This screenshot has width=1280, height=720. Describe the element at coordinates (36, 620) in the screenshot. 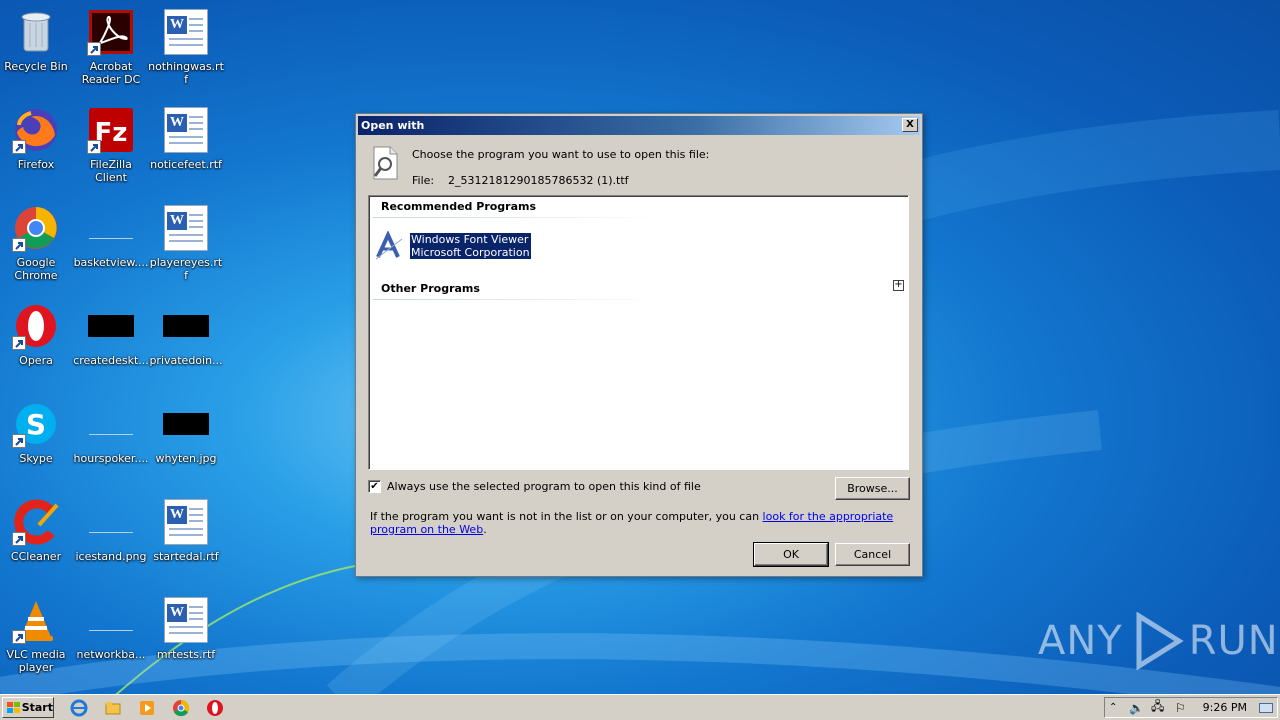

I see `vlc-icon` at that location.